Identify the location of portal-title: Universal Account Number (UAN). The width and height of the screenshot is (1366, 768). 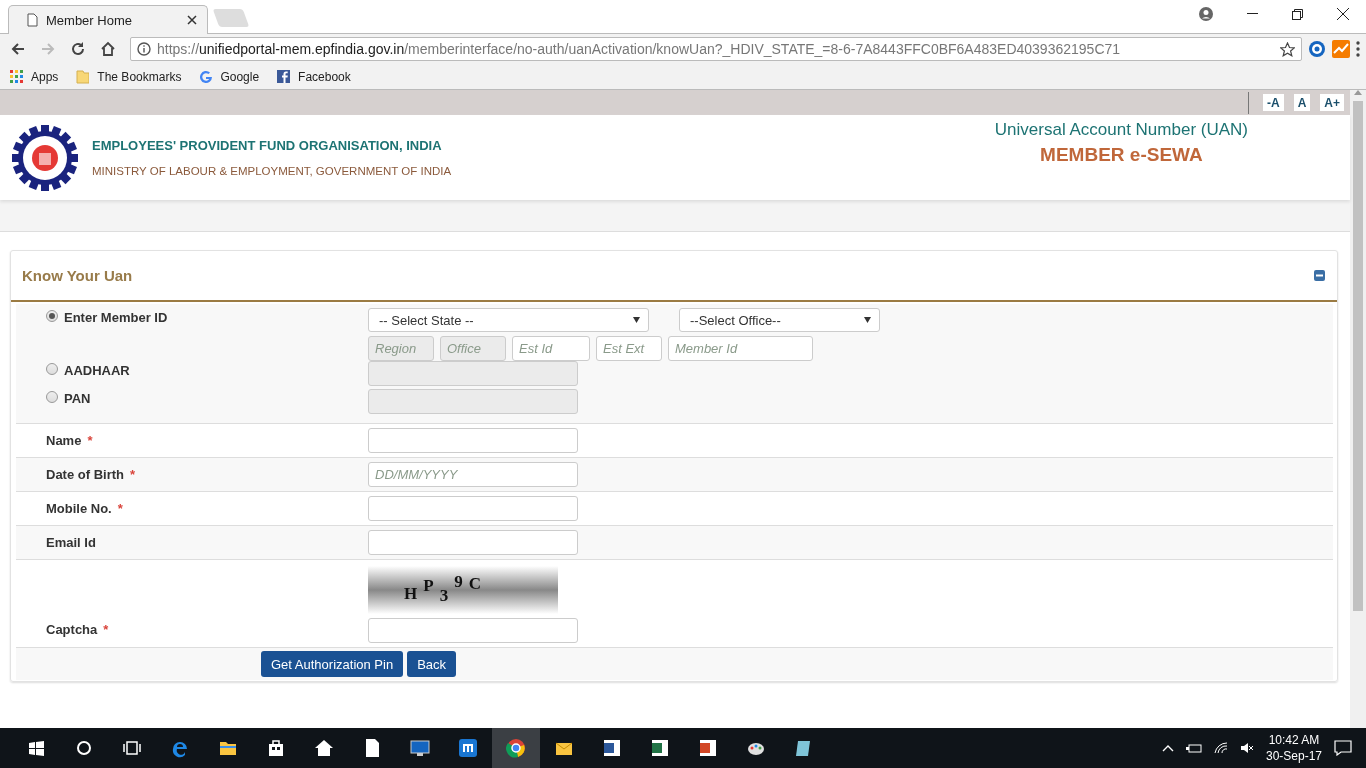
(1121, 129).